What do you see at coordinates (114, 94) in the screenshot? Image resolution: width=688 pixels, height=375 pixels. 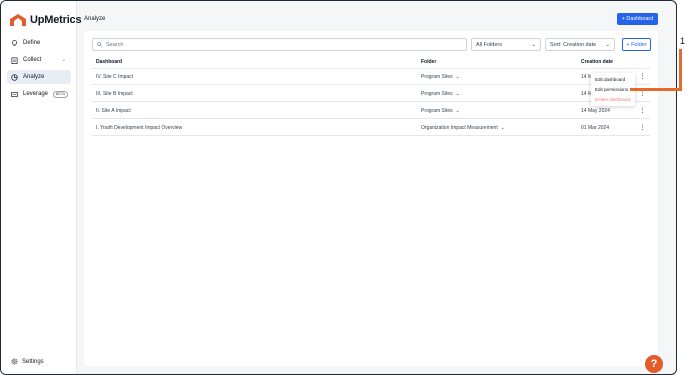 I see `dashboard-name: III. Site B Impact` at bounding box center [114, 94].